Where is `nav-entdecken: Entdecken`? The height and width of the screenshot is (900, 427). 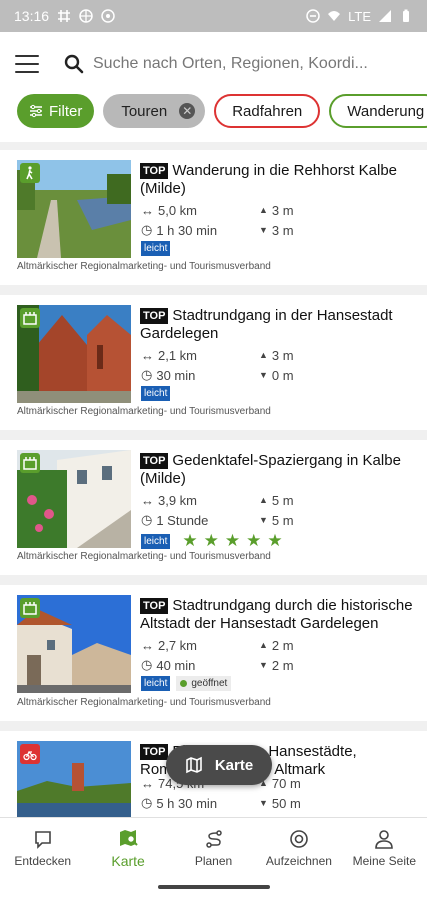
nav-entdecken: Entdecken is located at coordinates (42, 847).